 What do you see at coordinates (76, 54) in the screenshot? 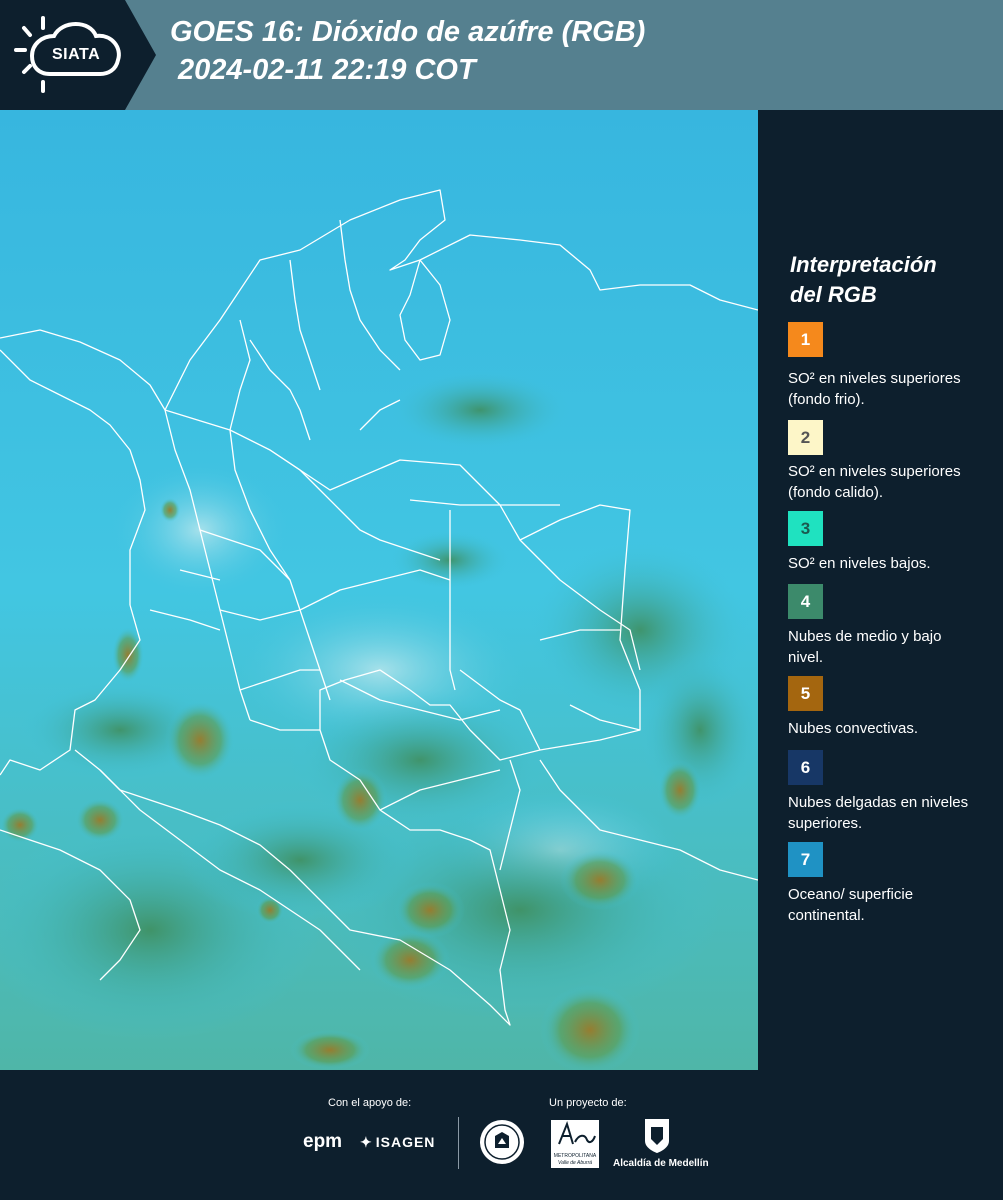
I see `logo-text: SIATA` at bounding box center [76, 54].